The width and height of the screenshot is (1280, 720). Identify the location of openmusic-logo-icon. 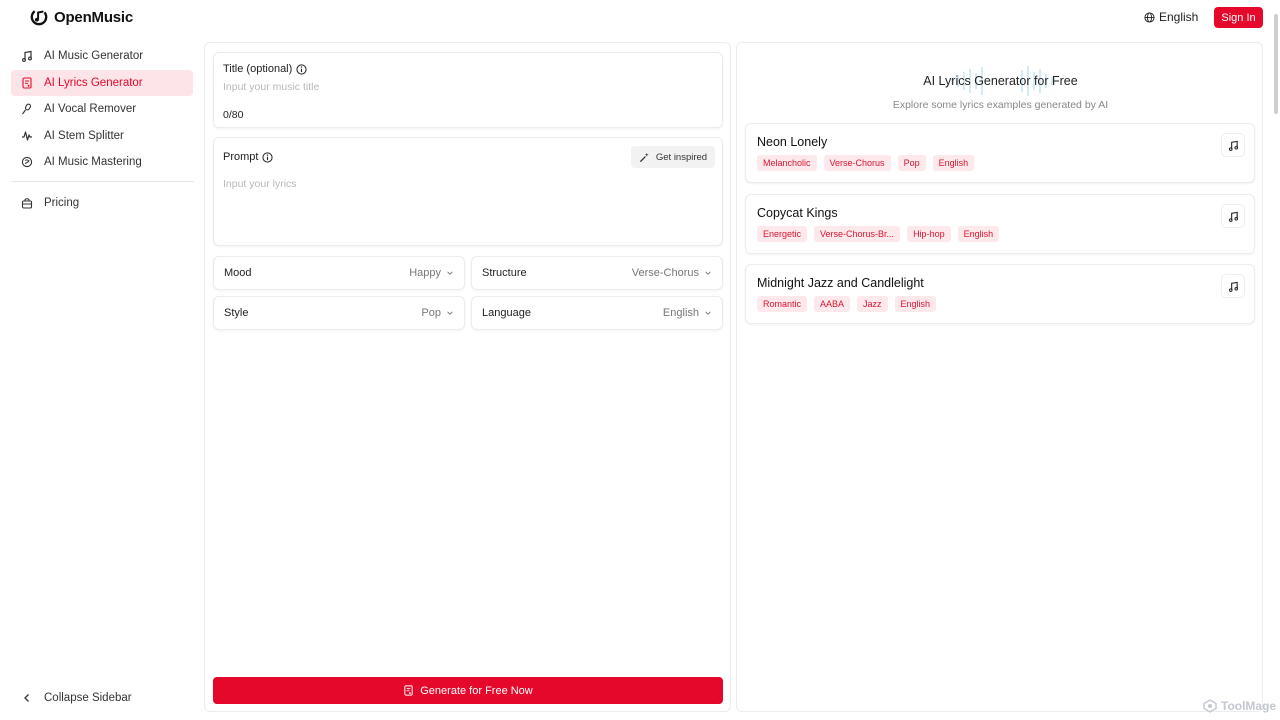
(39, 17).